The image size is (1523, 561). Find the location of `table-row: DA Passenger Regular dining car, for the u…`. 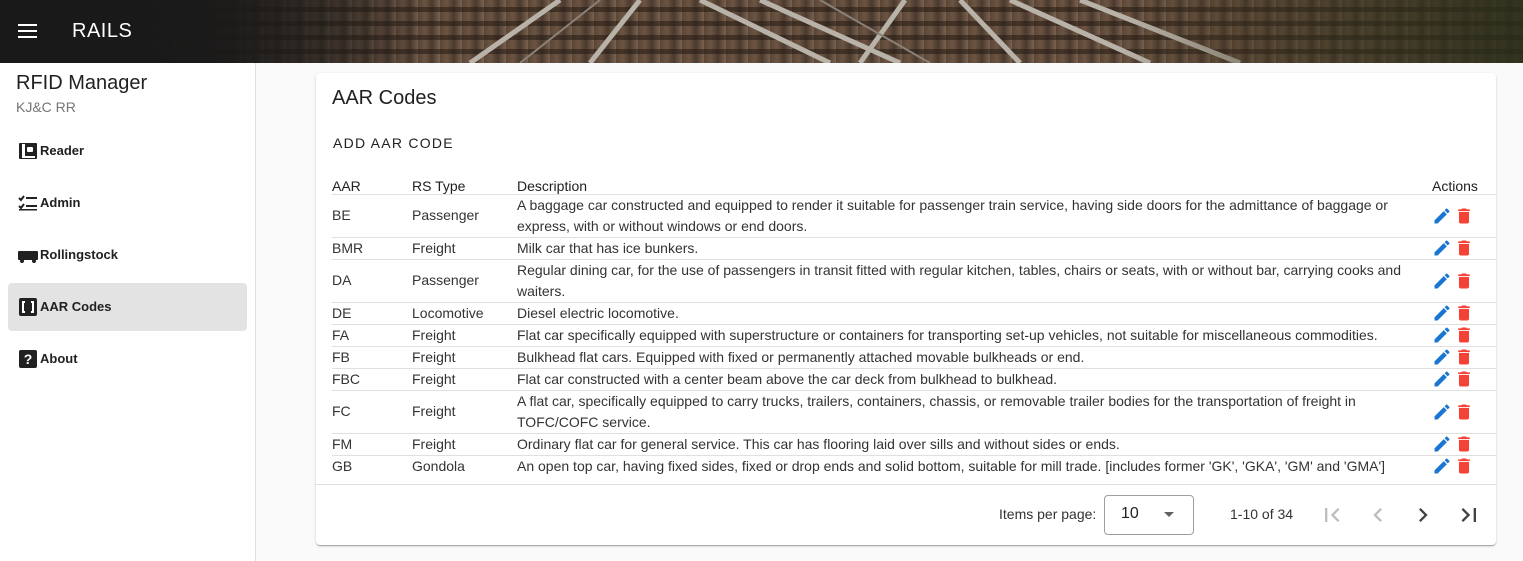

table-row: DA Passenger Regular dining car, for the u… is located at coordinates (914, 280).